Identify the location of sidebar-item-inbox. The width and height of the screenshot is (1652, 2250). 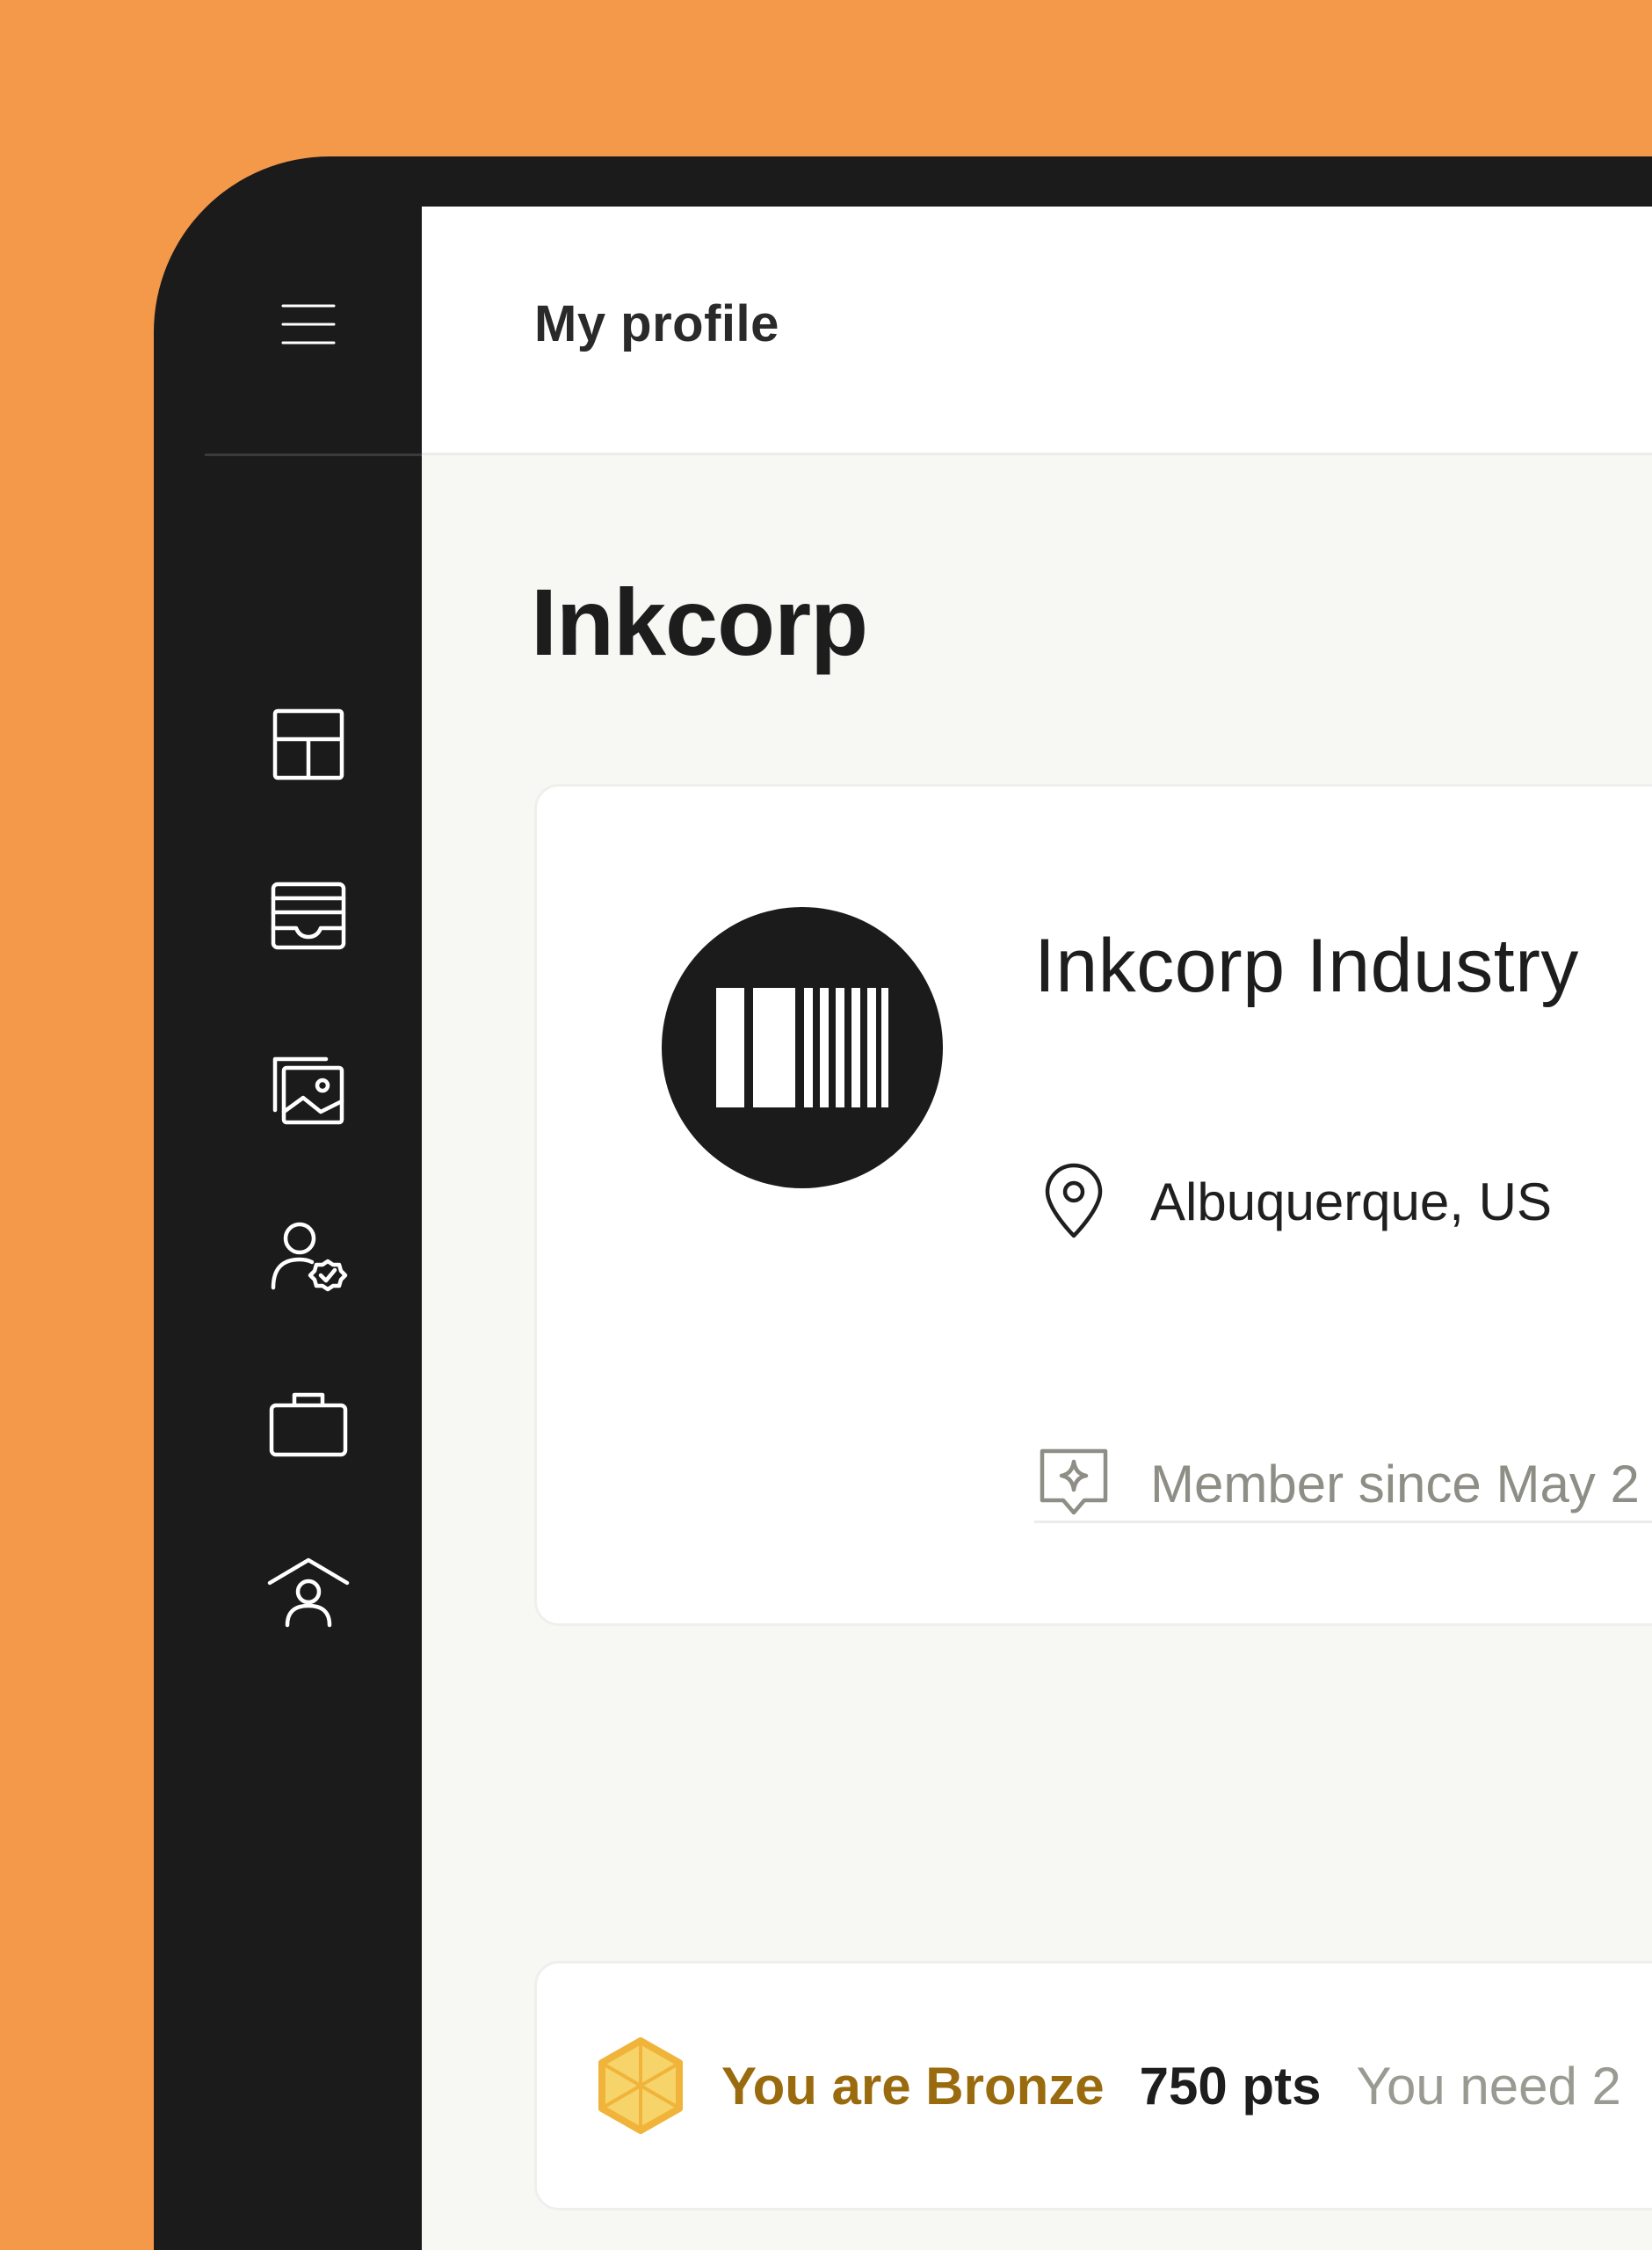
(309, 916).